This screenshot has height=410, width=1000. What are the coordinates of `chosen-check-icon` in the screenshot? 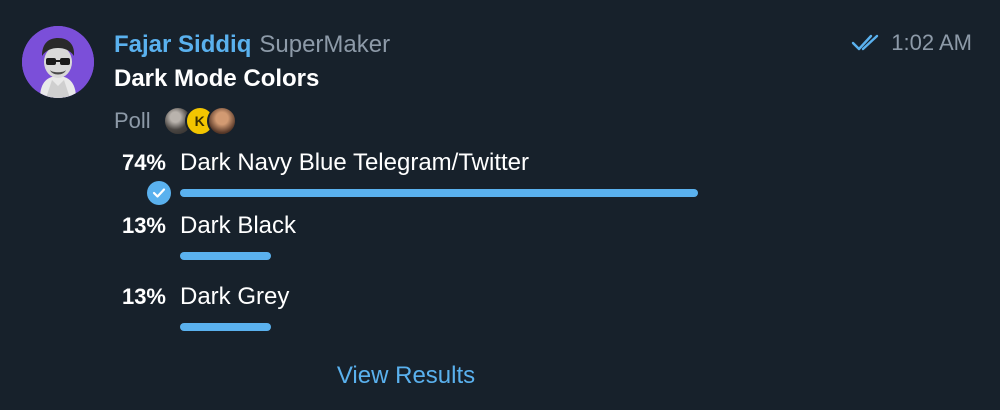 It's located at (159, 193).